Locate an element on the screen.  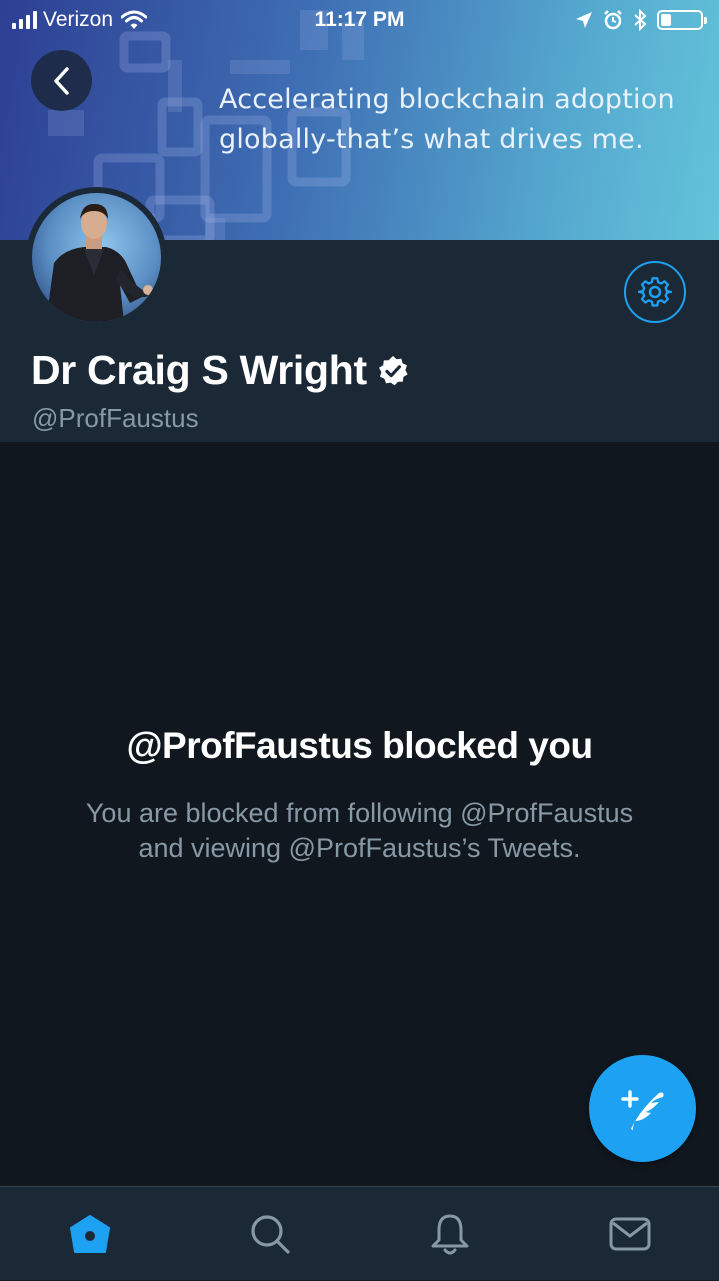
avatar-image is located at coordinates (96, 257).